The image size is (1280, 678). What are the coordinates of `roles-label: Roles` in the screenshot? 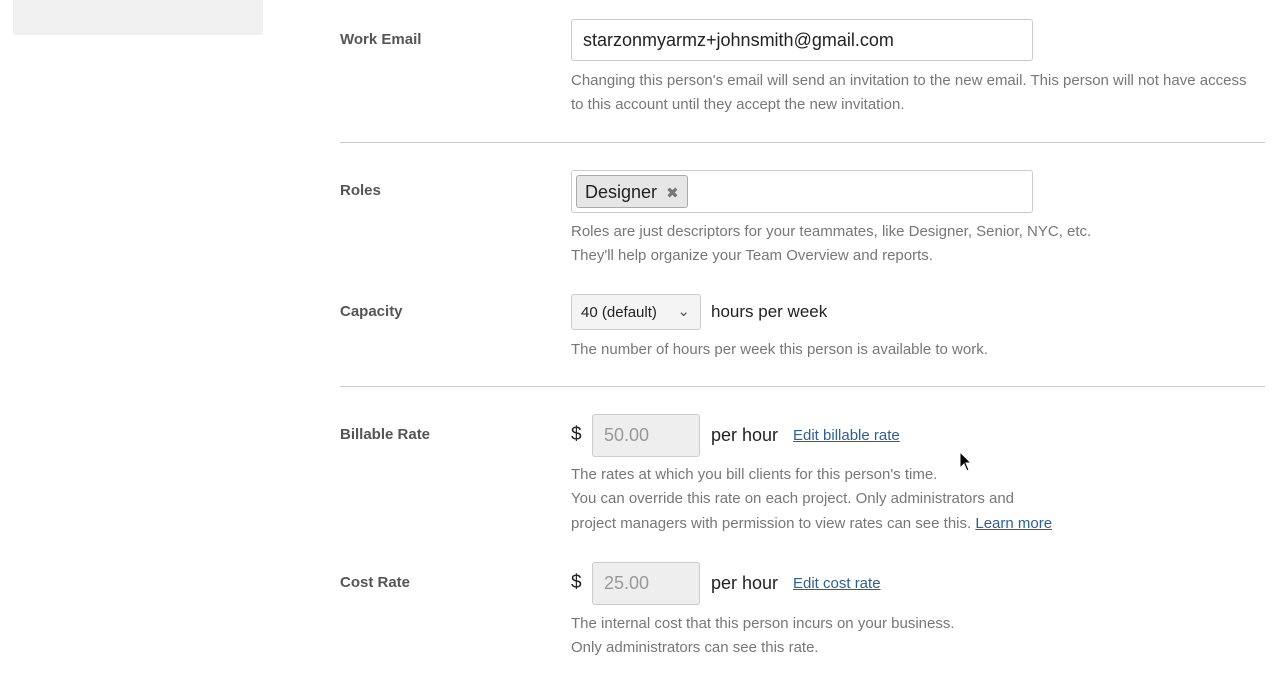 It's located at (360, 190).